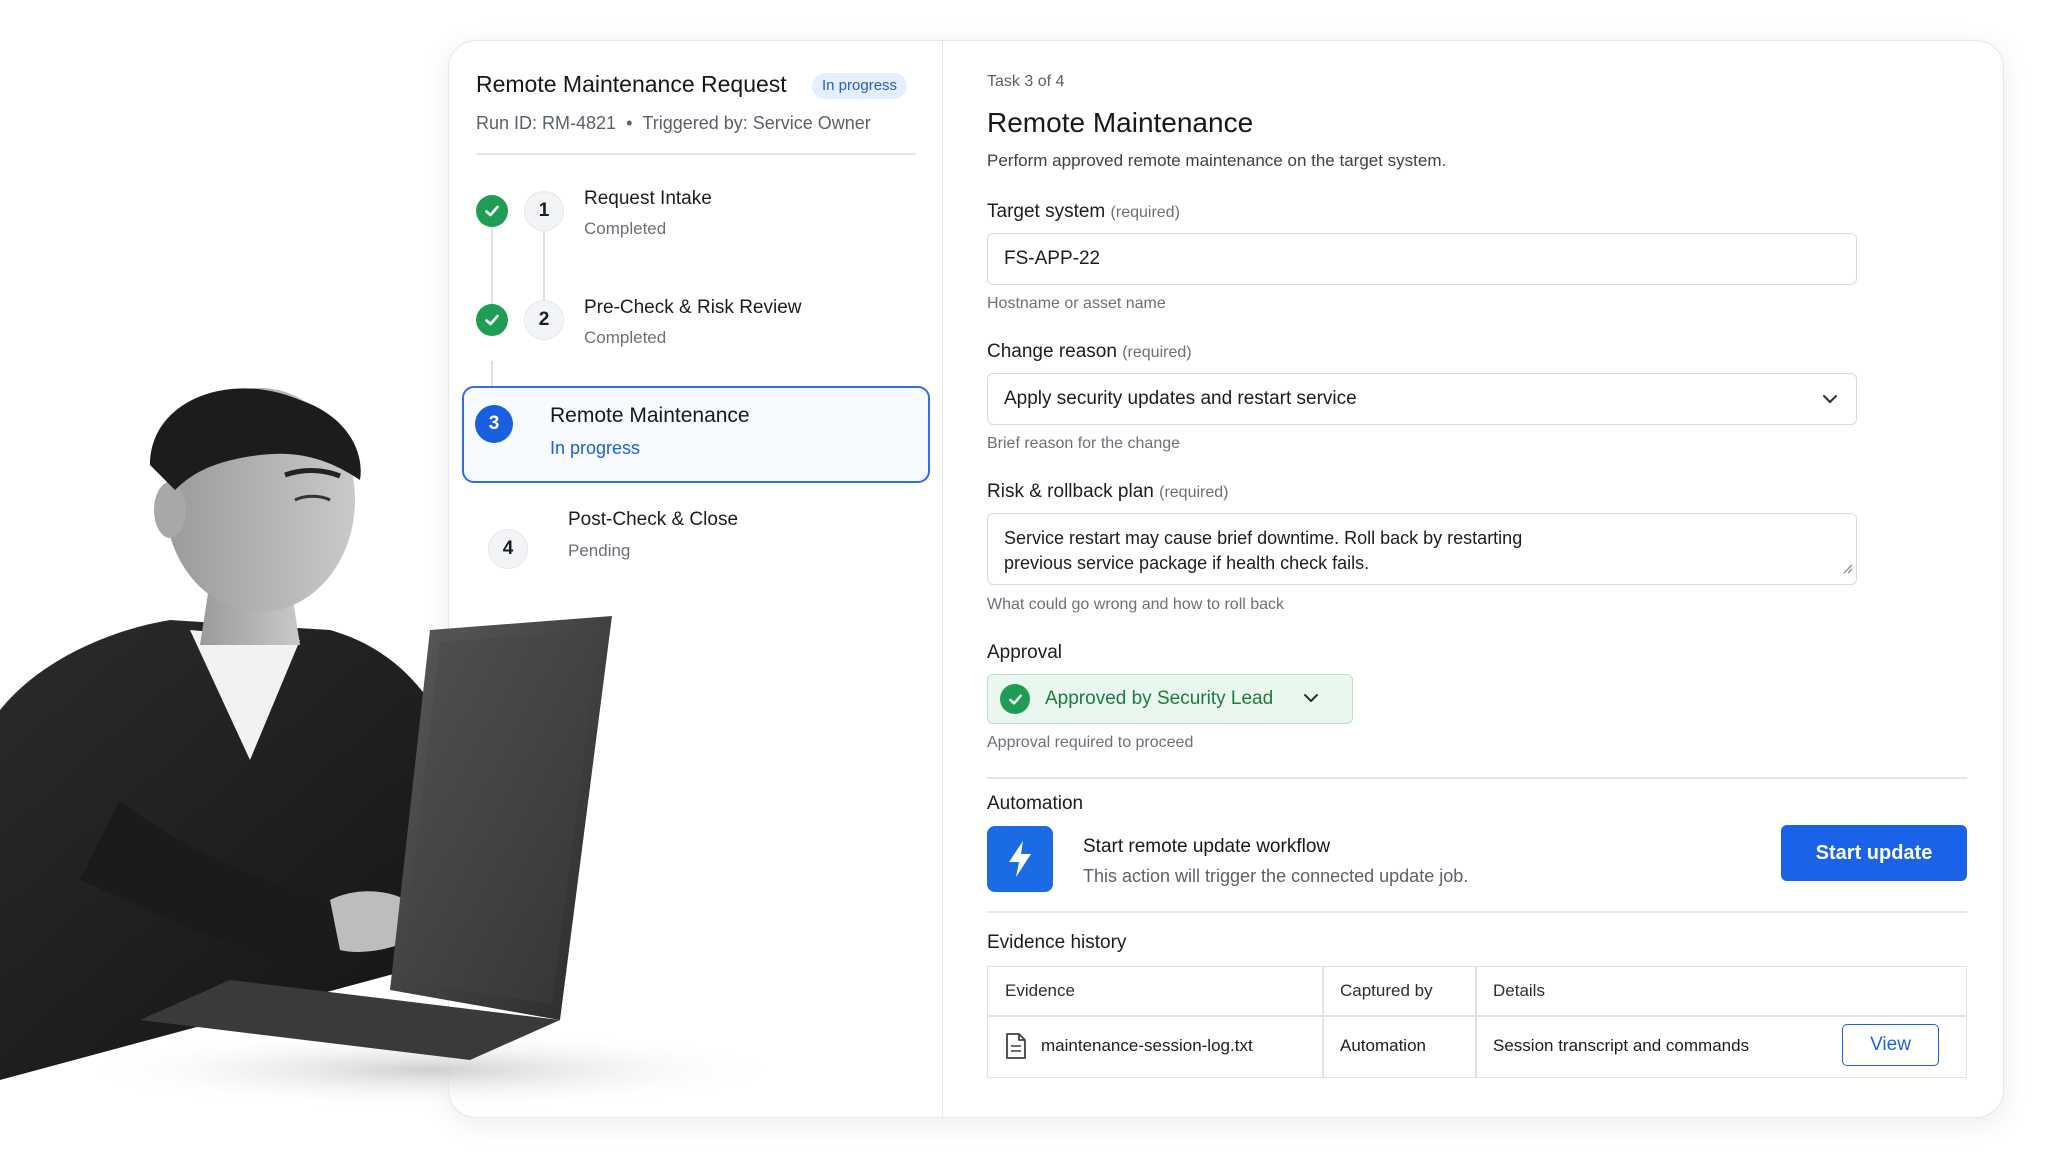  What do you see at coordinates (1090, 742) in the screenshot?
I see `approval-help: Approval required to proceed` at bounding box center [1090, 742].